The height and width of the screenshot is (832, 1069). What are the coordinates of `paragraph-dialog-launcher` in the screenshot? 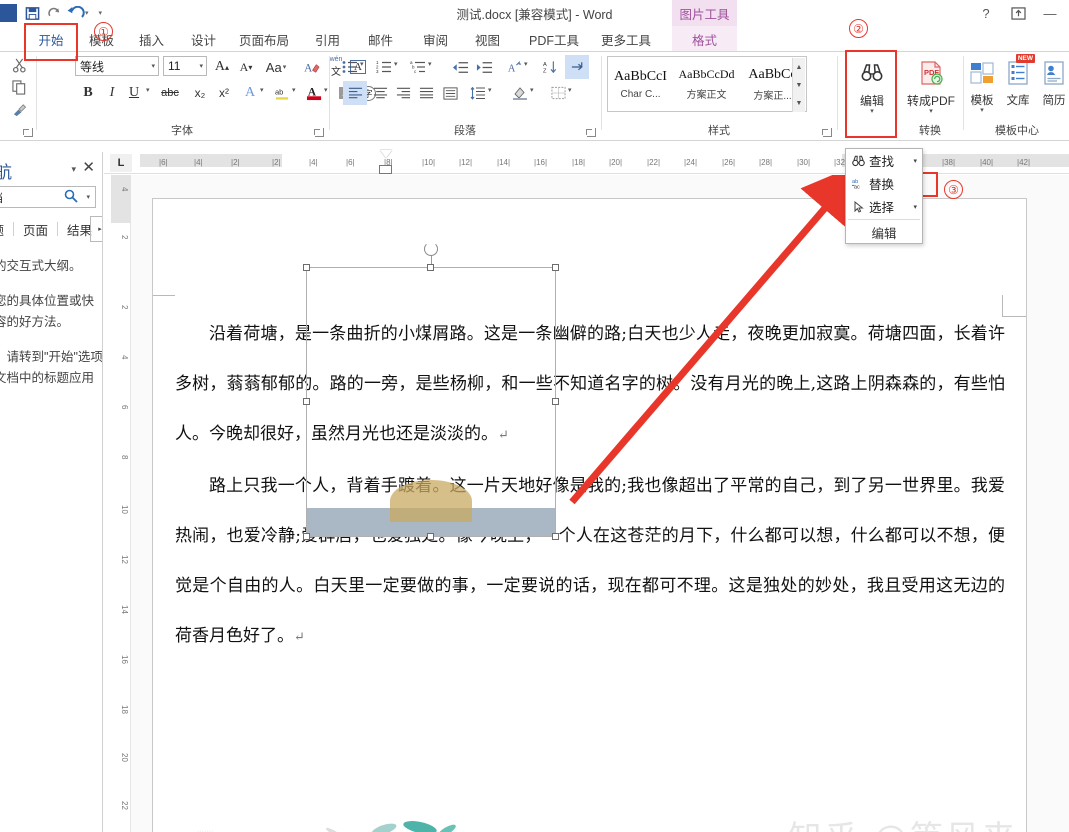 It's located at (591, 132).